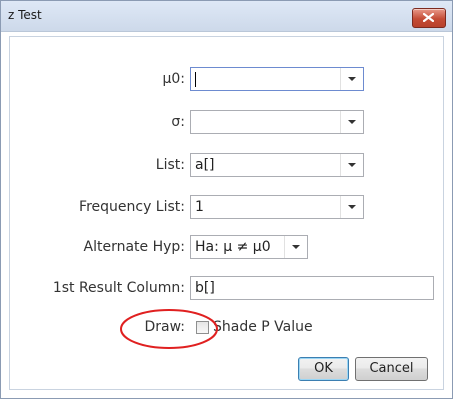 The height and width of the screenshot is (399, 453). I want to click on alternate-hyp-dropdown-button, so click(295, 247).